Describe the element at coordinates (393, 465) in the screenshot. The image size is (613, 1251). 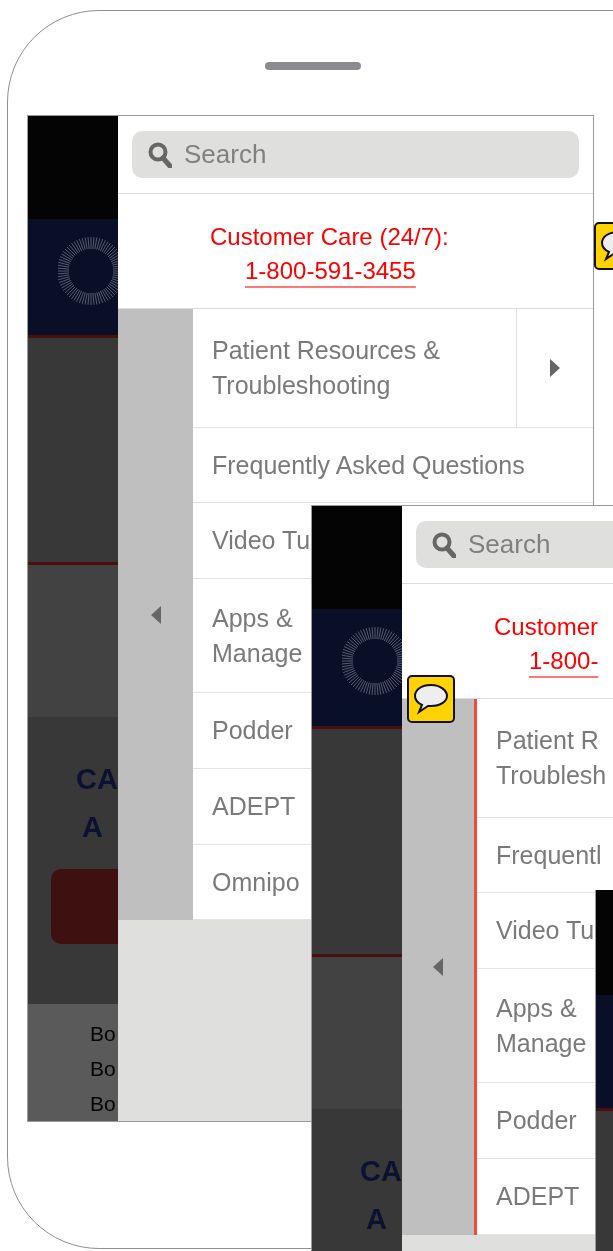
I see `menu-item: Frequently Asked Questions` at that location.